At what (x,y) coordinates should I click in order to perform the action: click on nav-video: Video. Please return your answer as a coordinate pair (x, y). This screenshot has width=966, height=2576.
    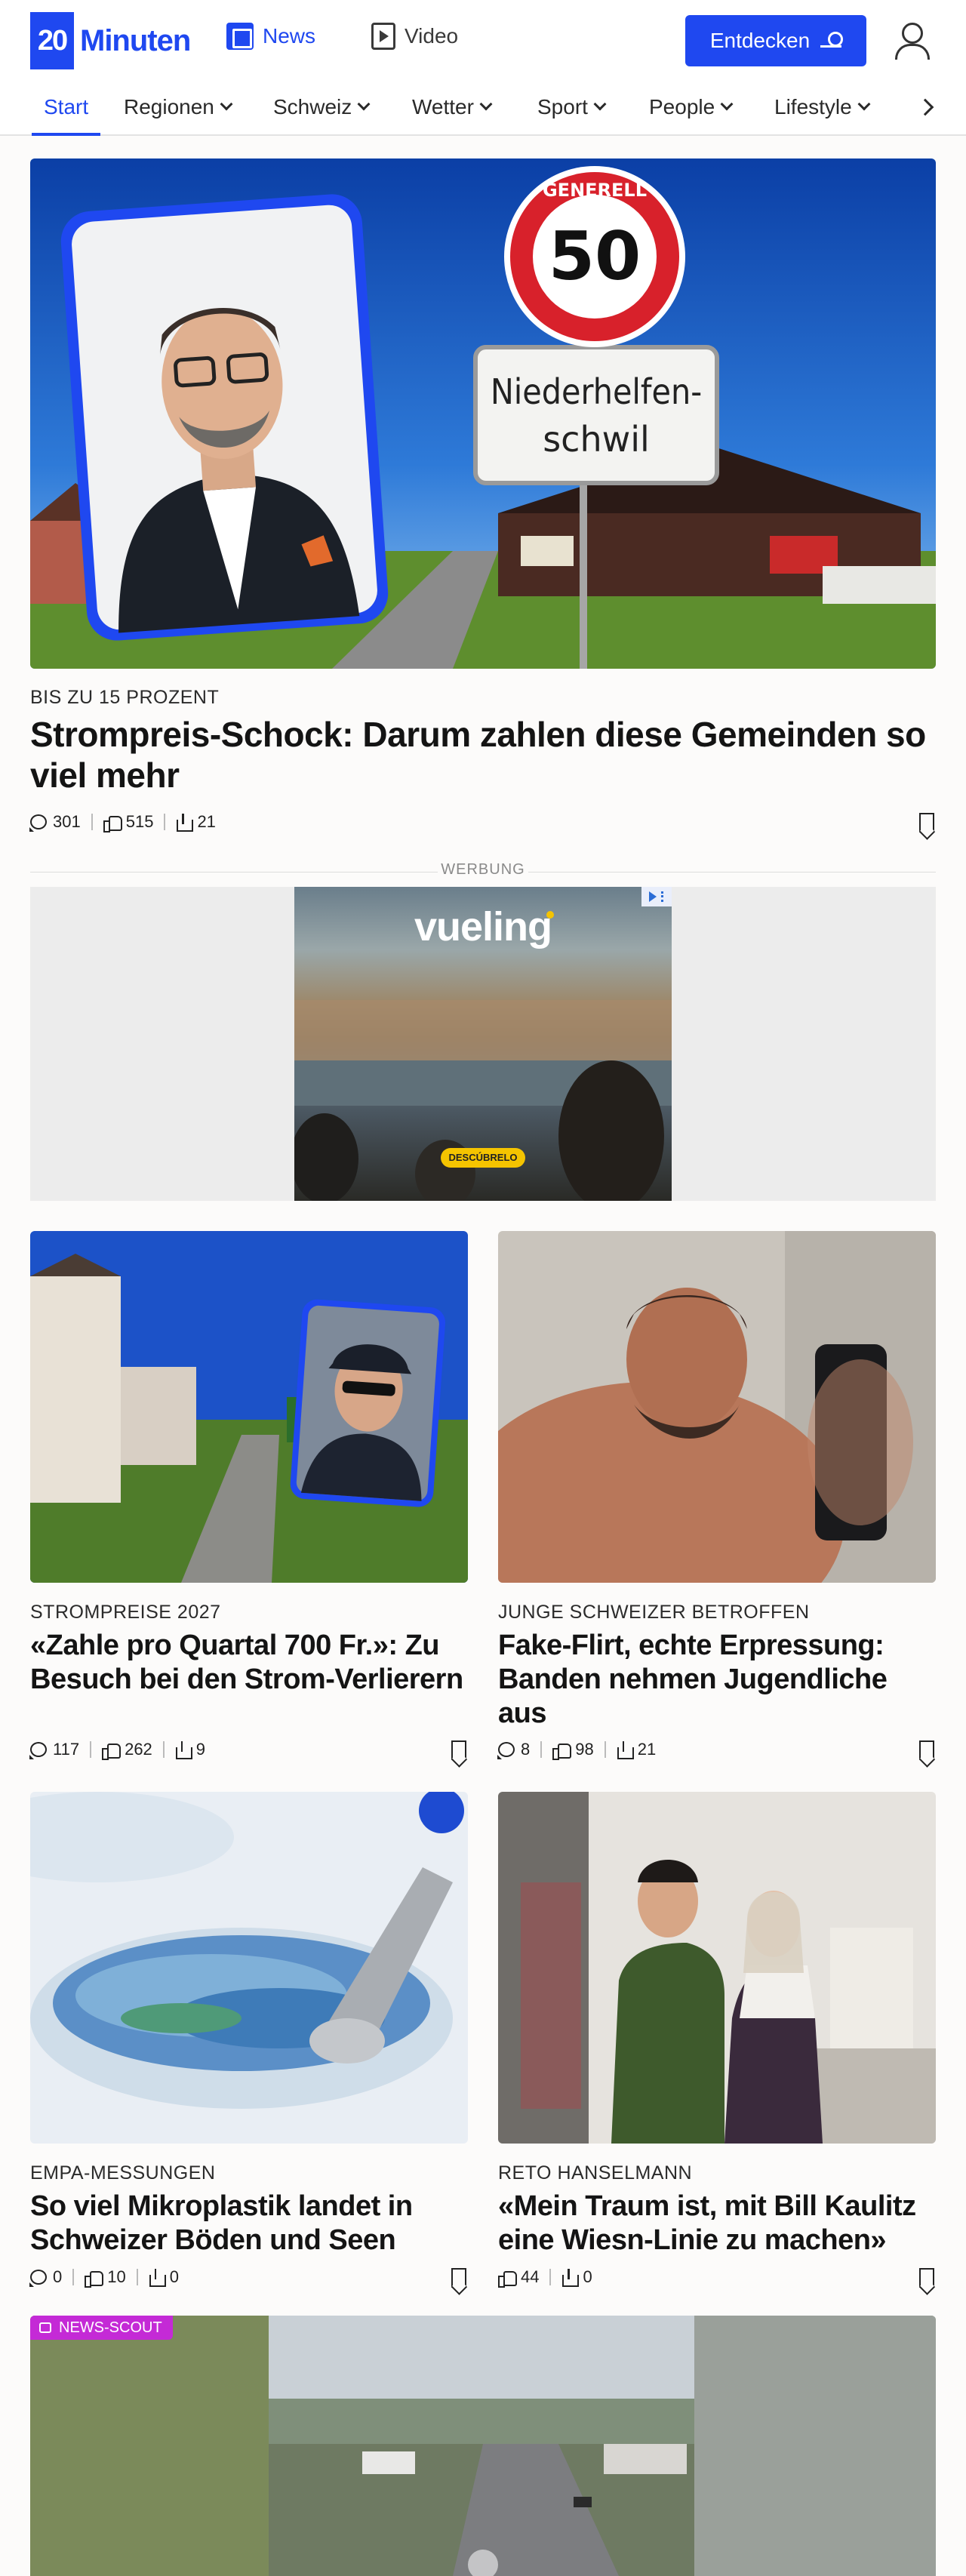
    Looking at the image, I should click on (414, 36).